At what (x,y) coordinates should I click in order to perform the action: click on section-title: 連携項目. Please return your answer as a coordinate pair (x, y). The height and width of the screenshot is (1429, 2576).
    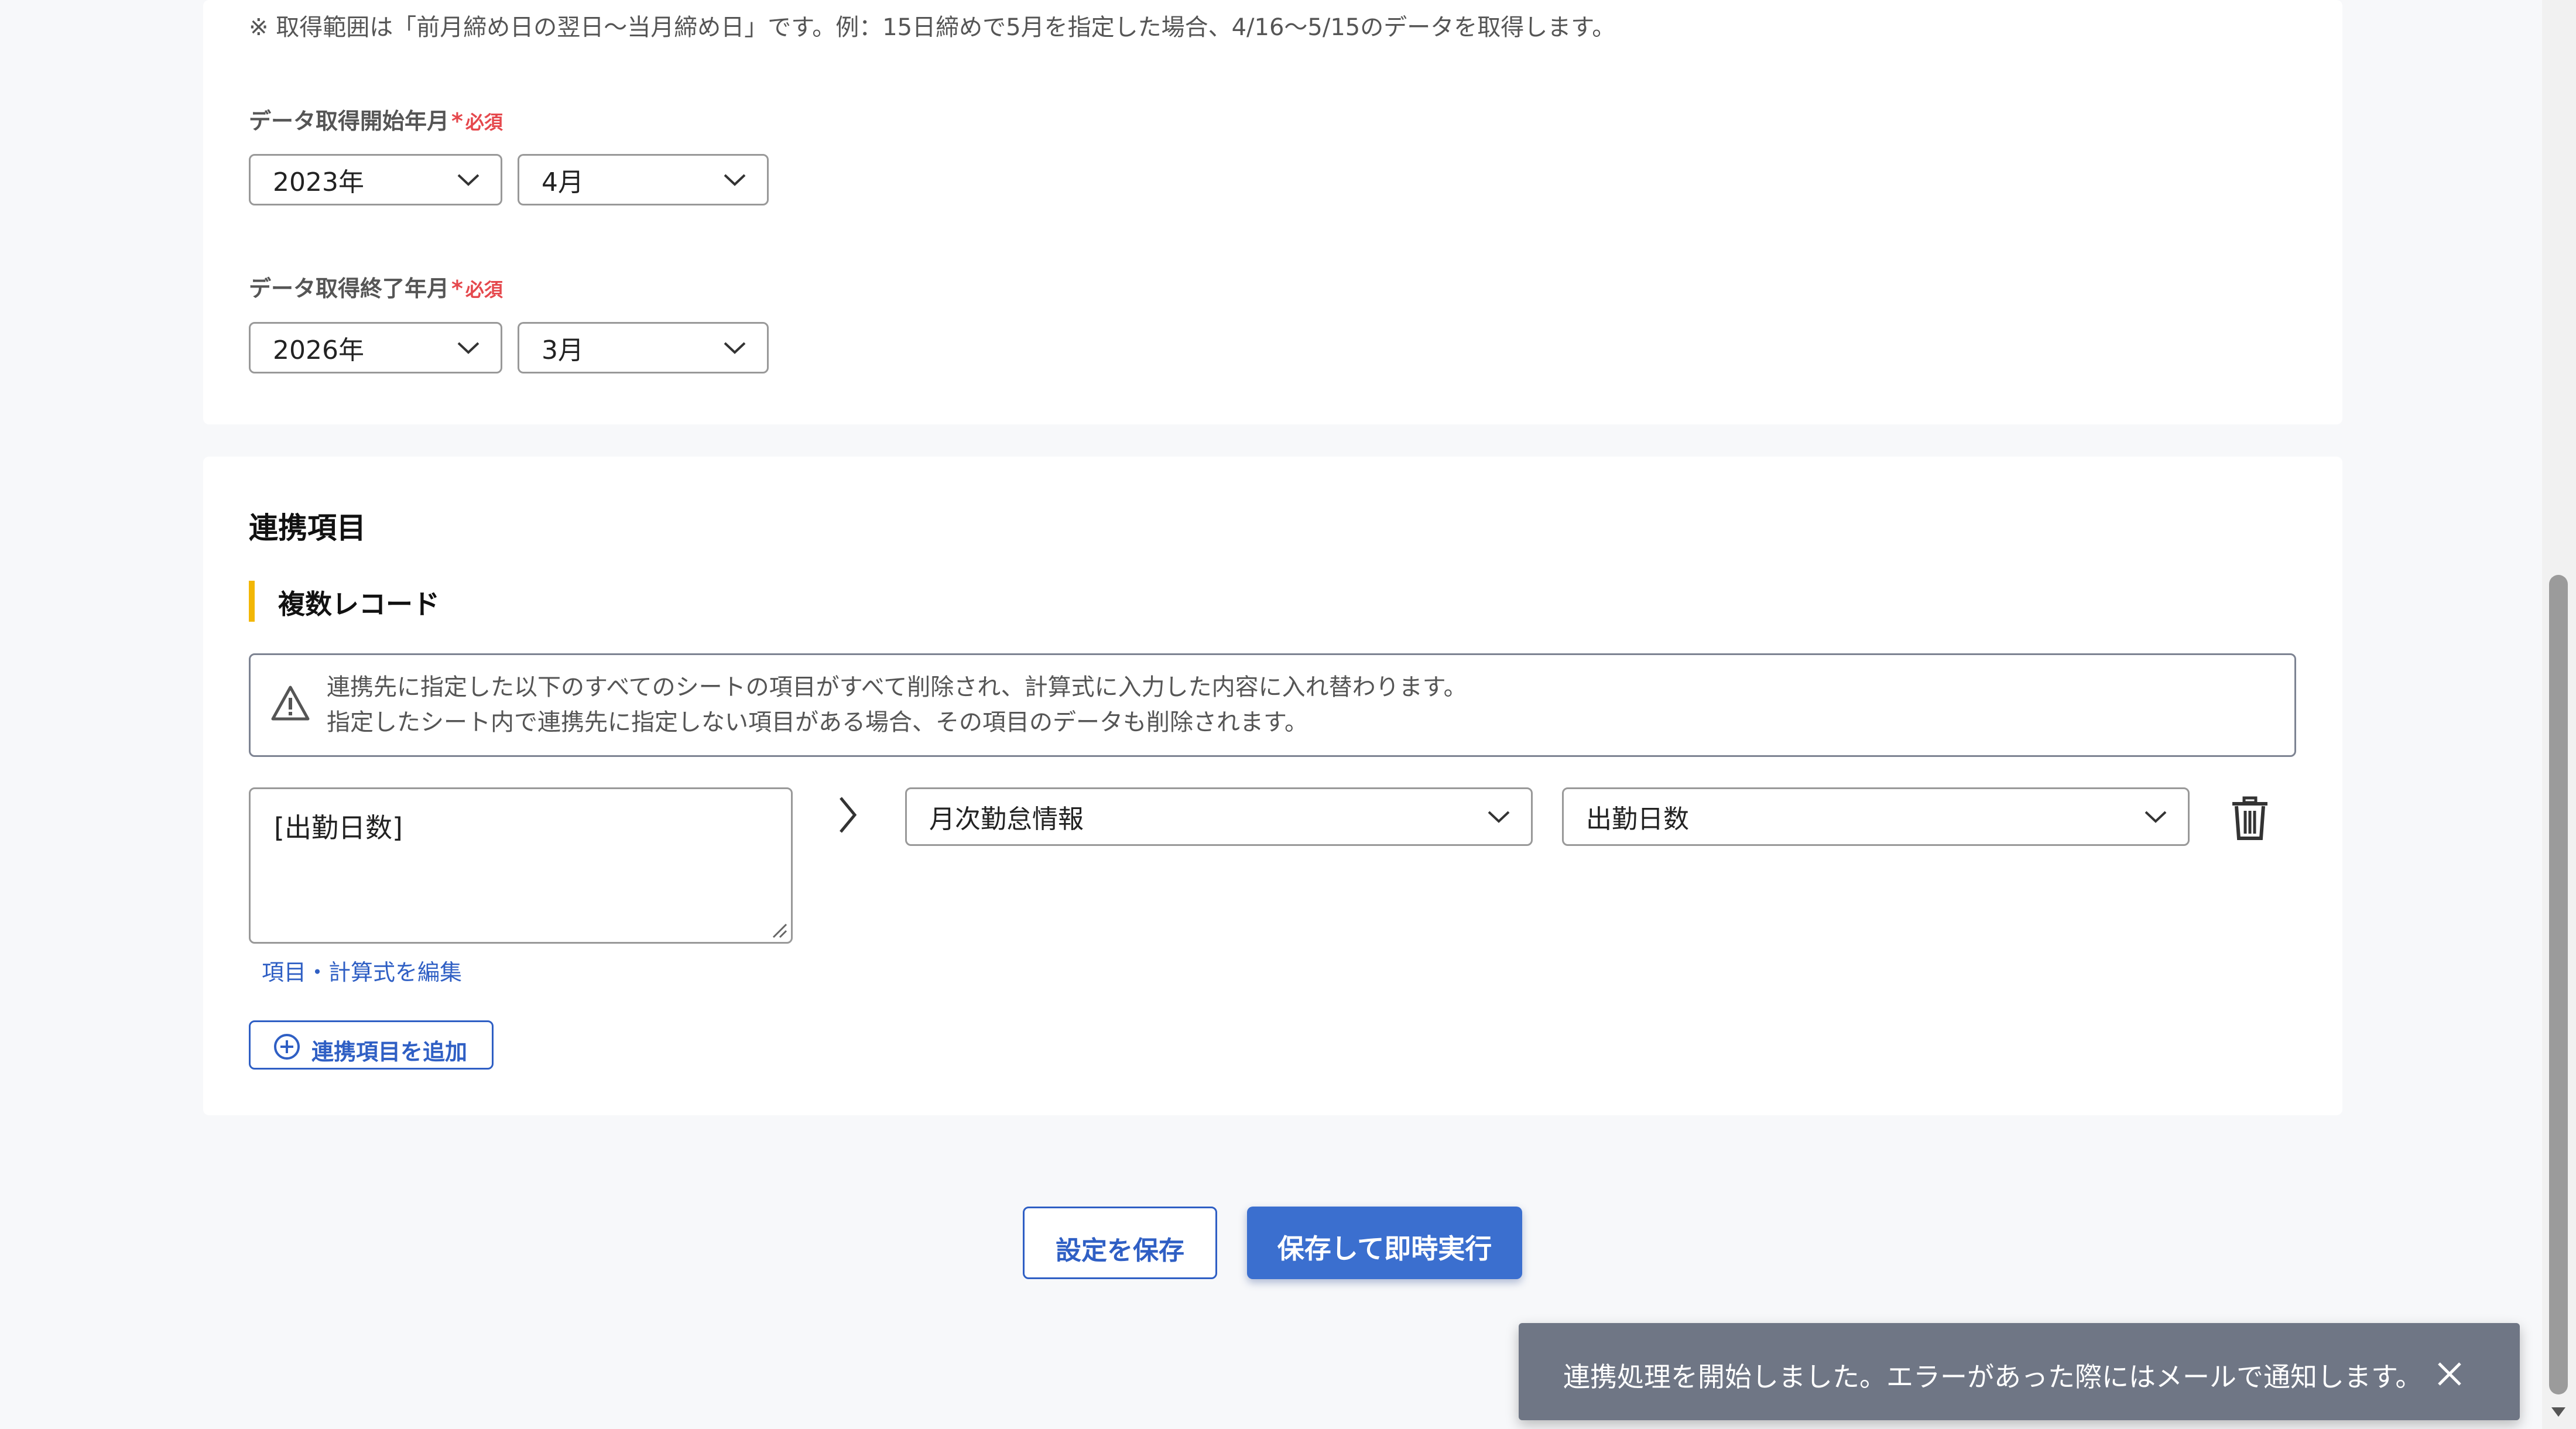
    Looking at the image, I should click on (308, 528).